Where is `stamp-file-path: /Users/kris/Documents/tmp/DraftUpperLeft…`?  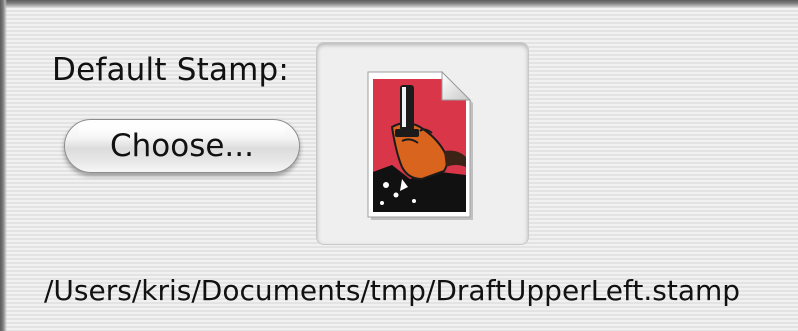
stamp-file-path: /Users/kris/Documents/tmp/DraftUpperLeft… is located at coordinates (392, 290).